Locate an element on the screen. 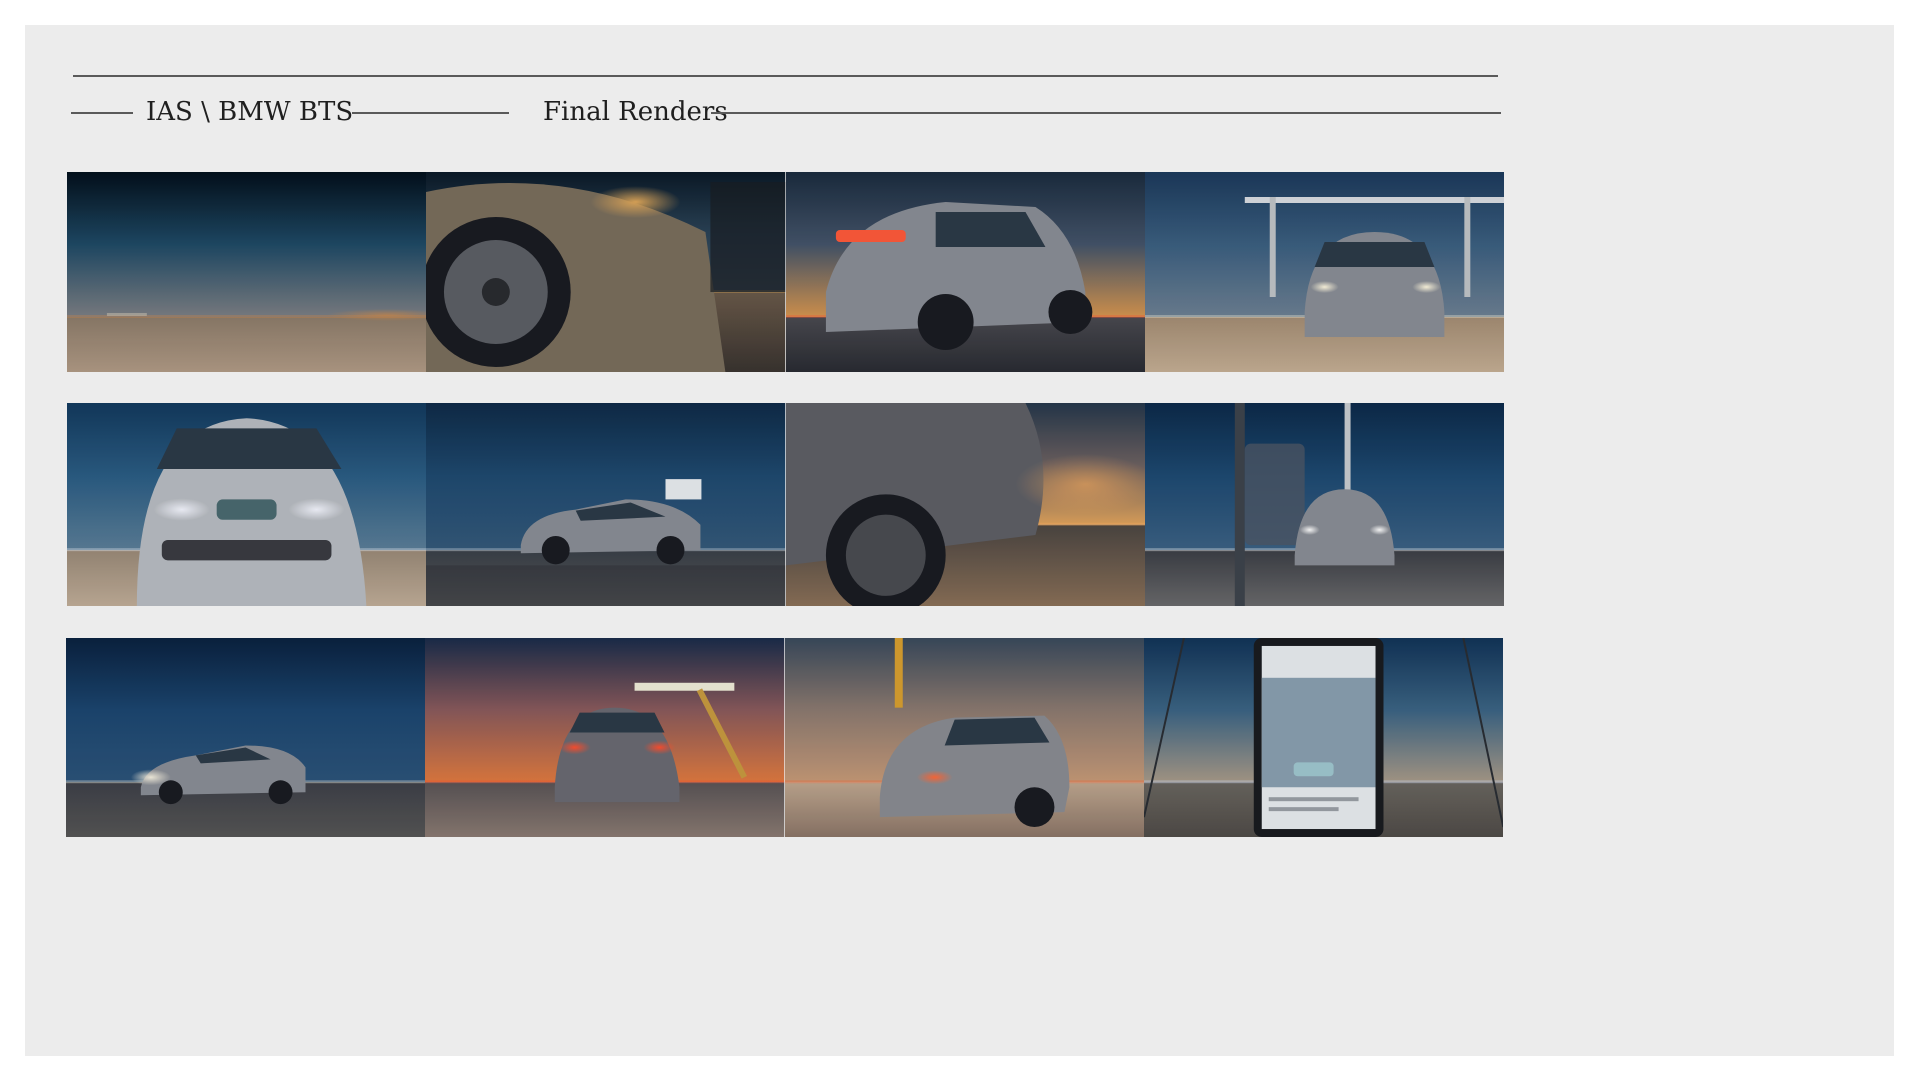  top-rule is located at coordinates (785, 76).